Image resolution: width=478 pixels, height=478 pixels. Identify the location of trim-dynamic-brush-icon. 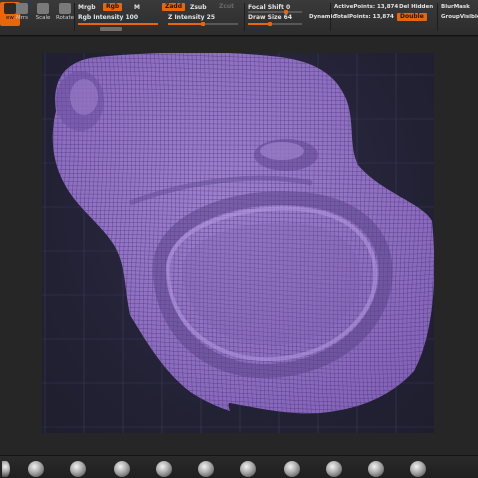
(292, 469).